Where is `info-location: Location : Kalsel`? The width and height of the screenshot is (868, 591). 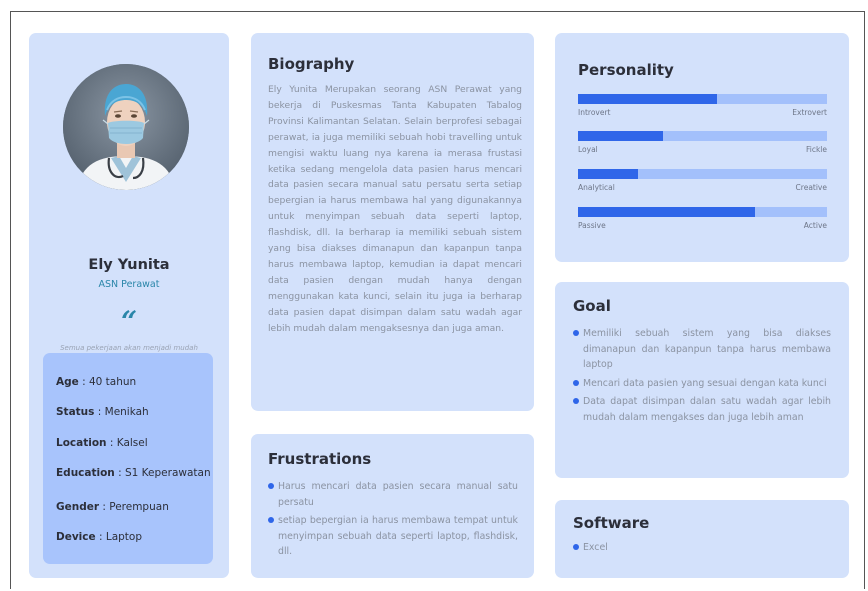
info-location: Location : Kalsel is located at coordinates (102, 443).